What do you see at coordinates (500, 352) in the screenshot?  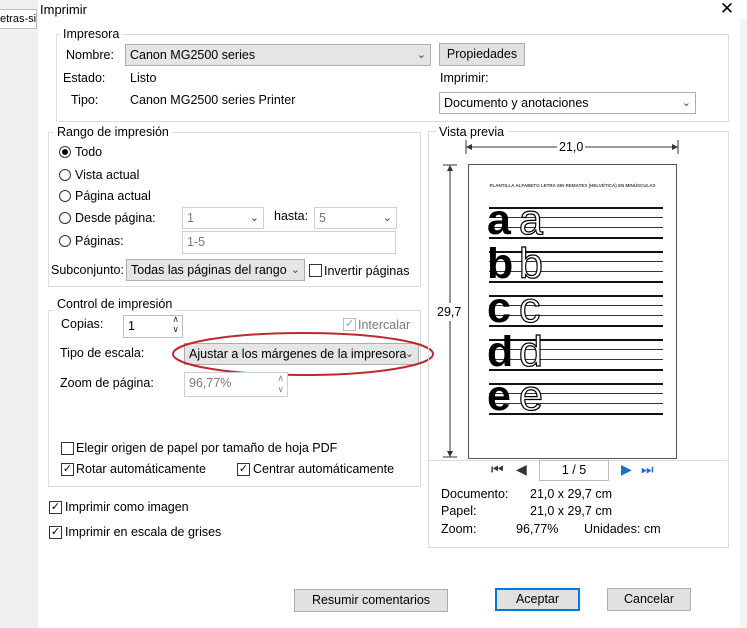 I see `letter-solid: d` at bounding box center [500, 352].